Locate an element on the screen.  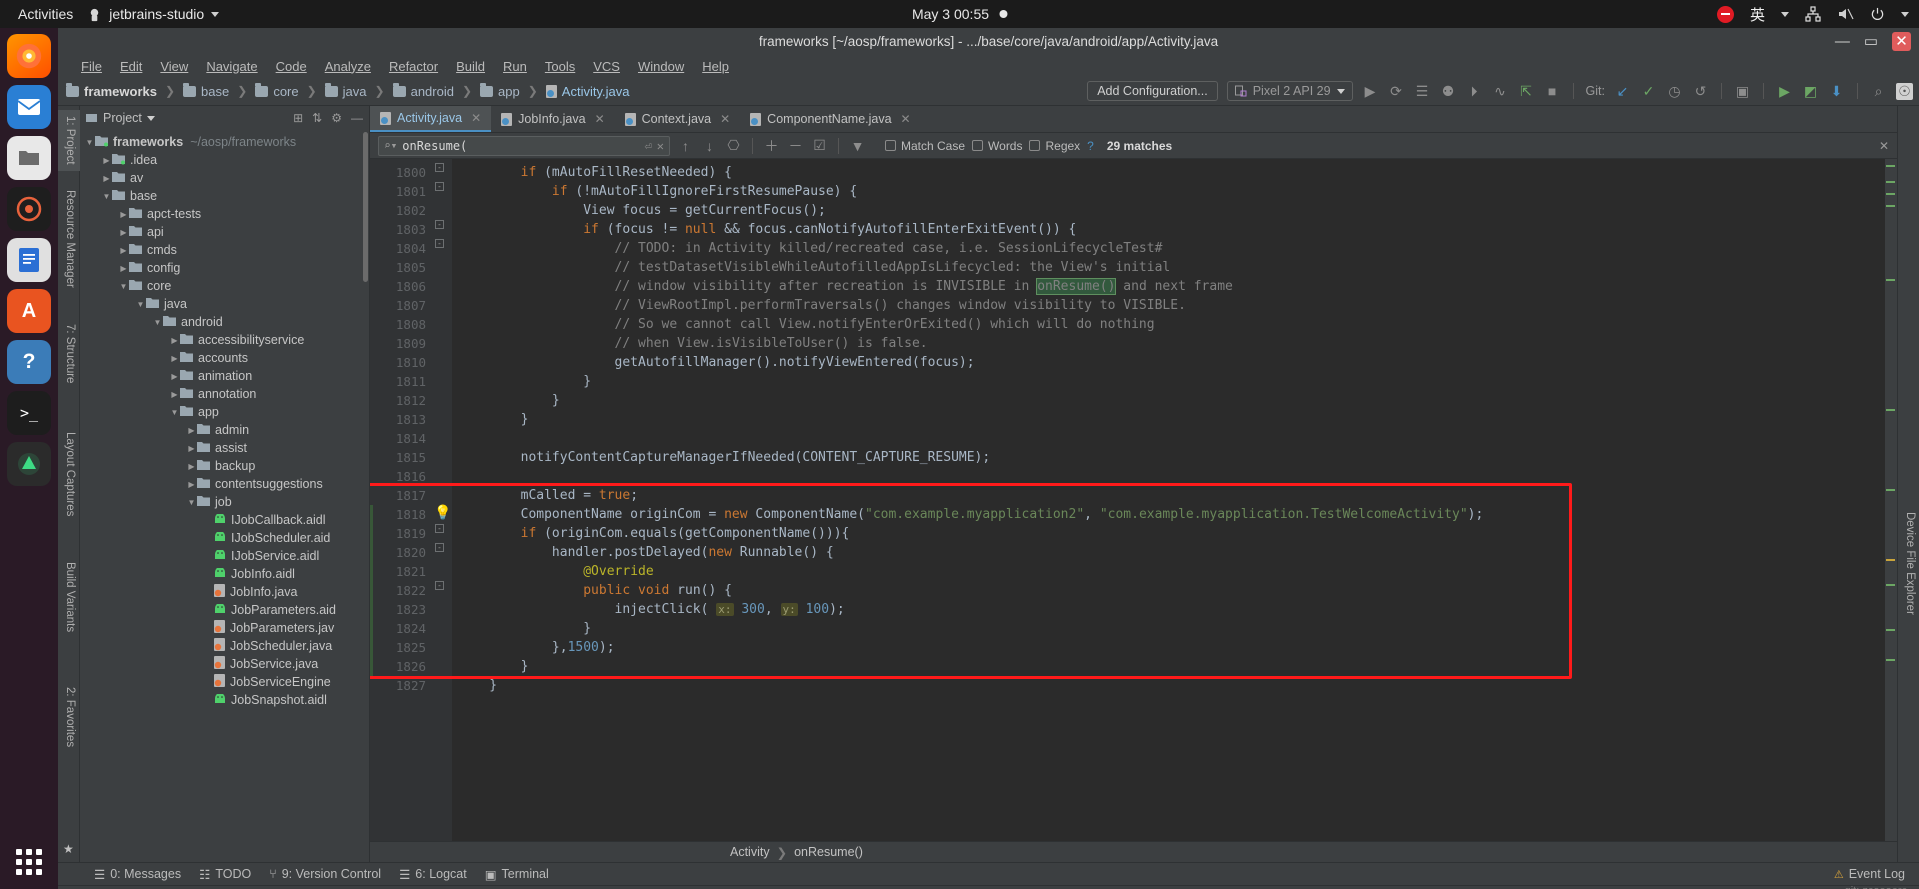
menu-navigate: Navigate is located at coordinates (231, 66).